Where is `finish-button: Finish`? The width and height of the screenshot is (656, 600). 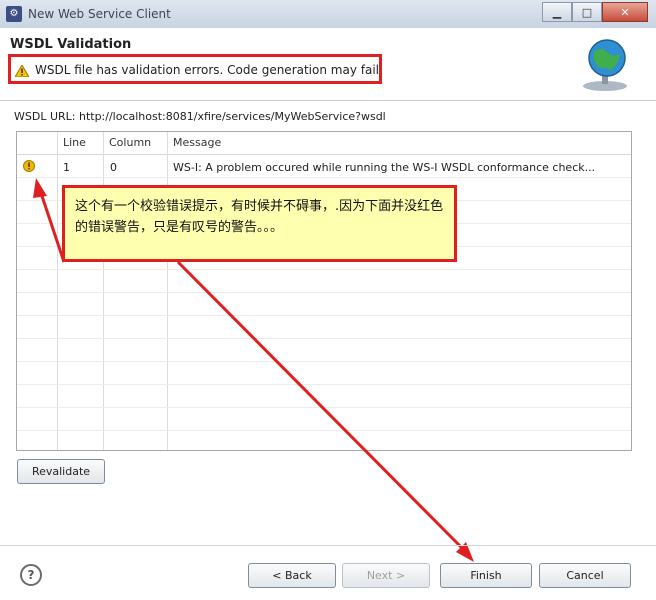 finish-button: Finish is located at coordinates (486, 575).